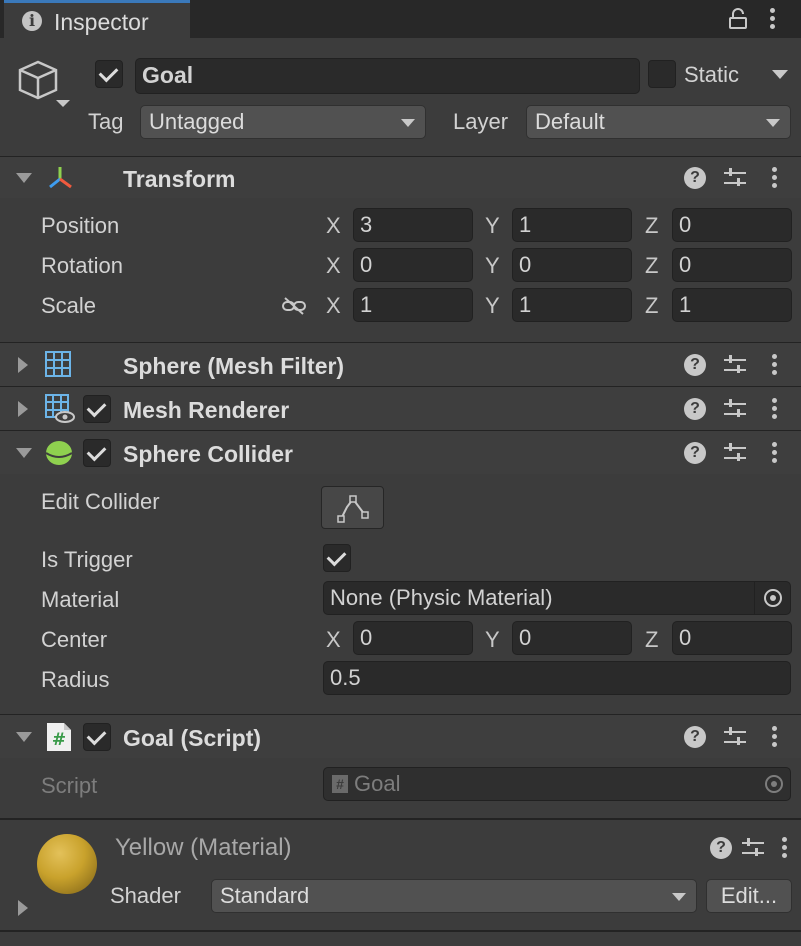 The image size is (801, 946). What do you see at coordinates (732, 225) in the screenshot?
I see `position-z-field: 0` at bounding box center [732, 225].